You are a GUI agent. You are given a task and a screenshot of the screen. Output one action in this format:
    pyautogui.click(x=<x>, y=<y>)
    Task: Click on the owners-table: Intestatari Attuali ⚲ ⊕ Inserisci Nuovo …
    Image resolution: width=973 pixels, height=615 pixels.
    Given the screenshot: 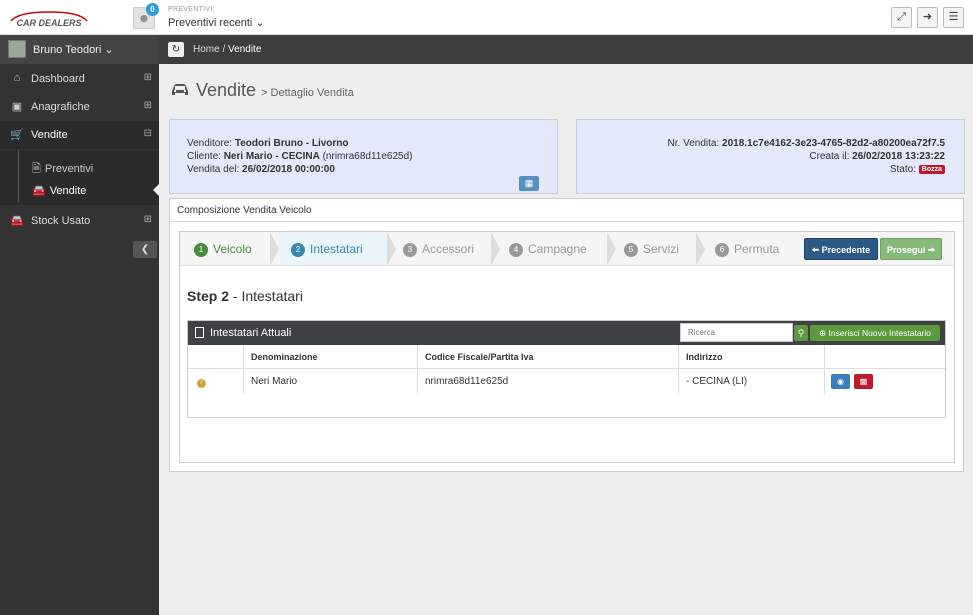 What is the action you would take?
    pyautogui.click(x=566, y=369)
    